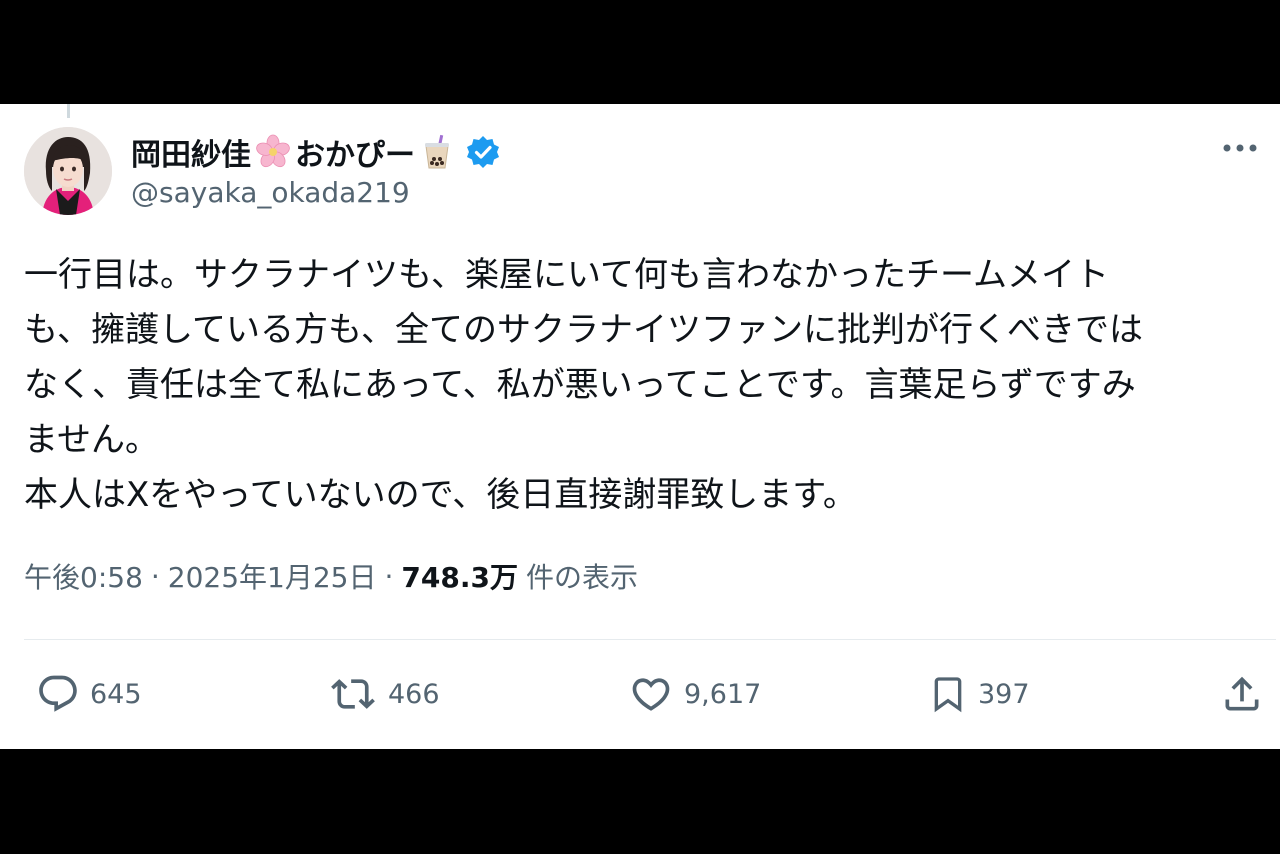  I want to click on tweet-date: 2025年1月25日, so click(272, 576).